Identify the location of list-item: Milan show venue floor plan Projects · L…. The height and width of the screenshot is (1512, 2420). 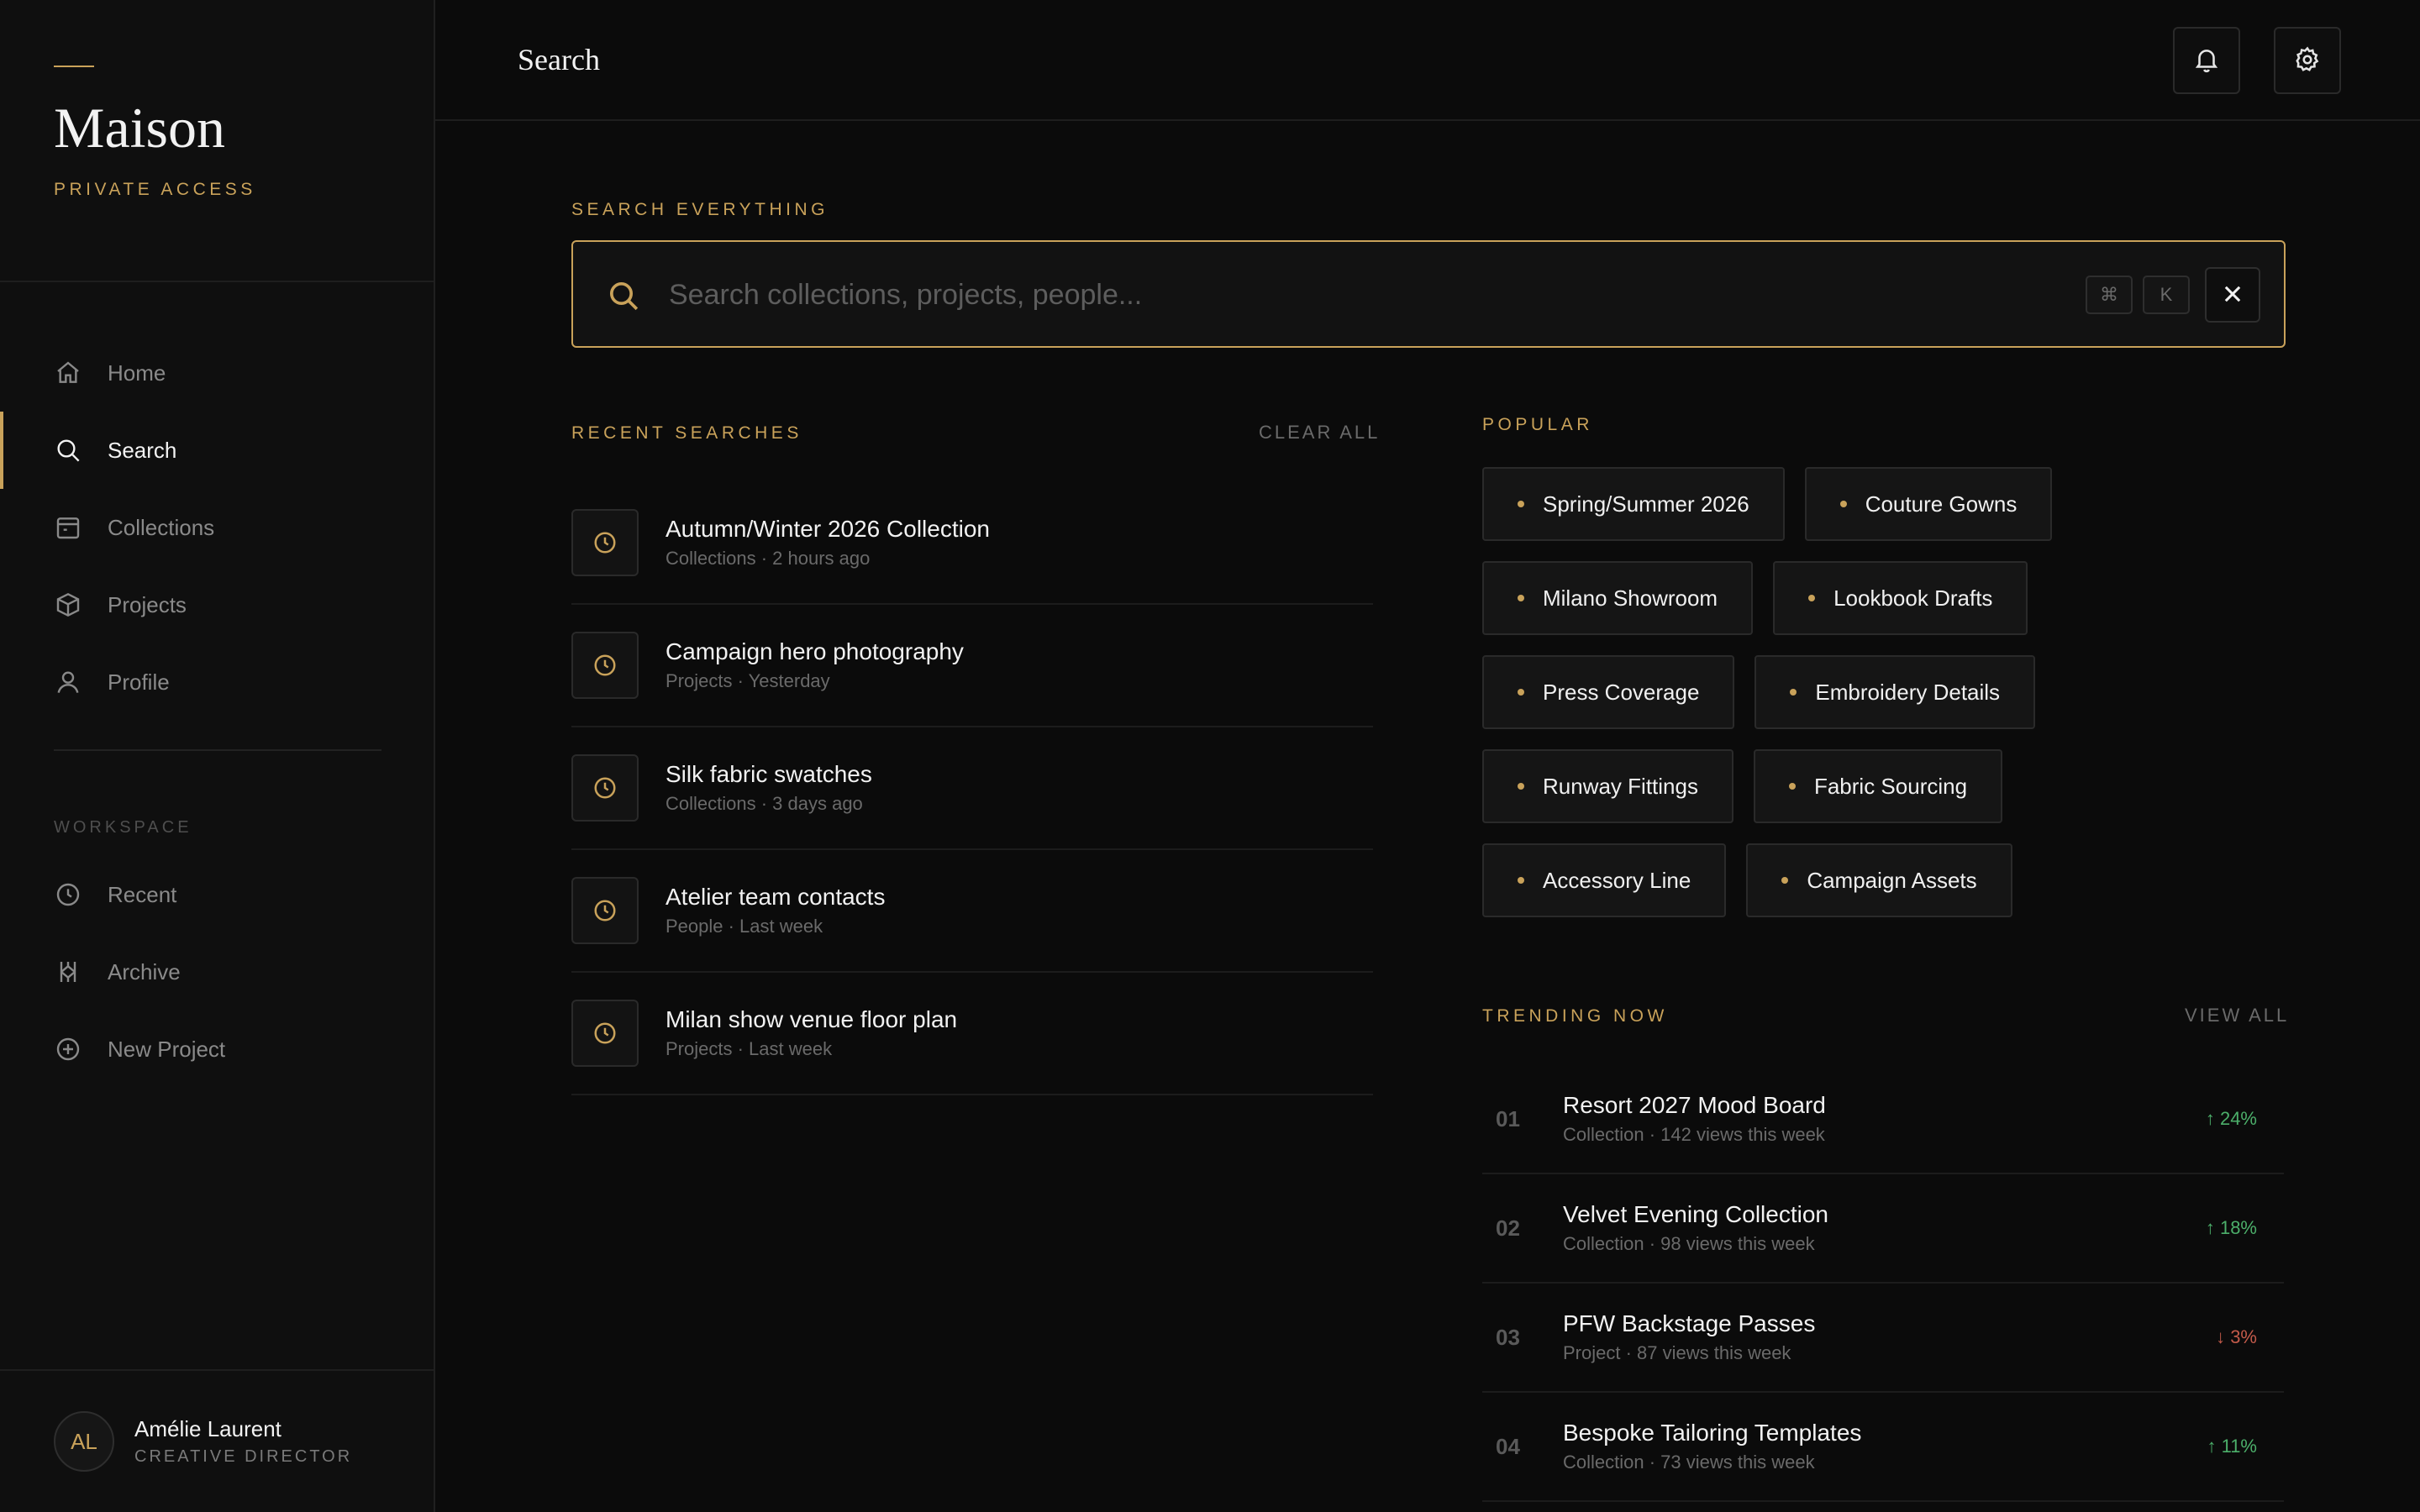
(972, 1034).